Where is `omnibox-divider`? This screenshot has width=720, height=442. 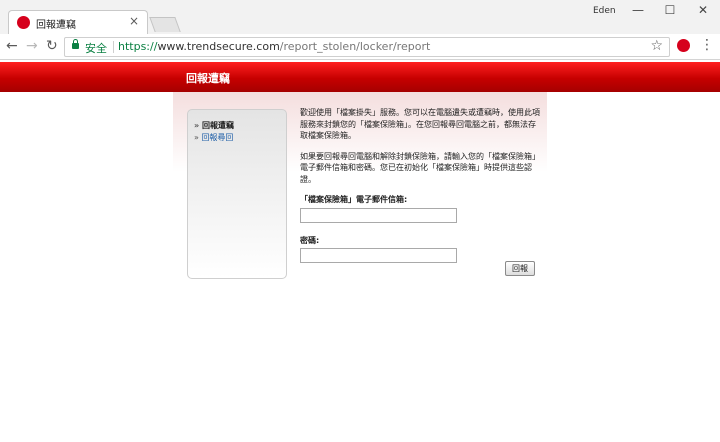 omnibox-divider is located at coordinates (113, 47).